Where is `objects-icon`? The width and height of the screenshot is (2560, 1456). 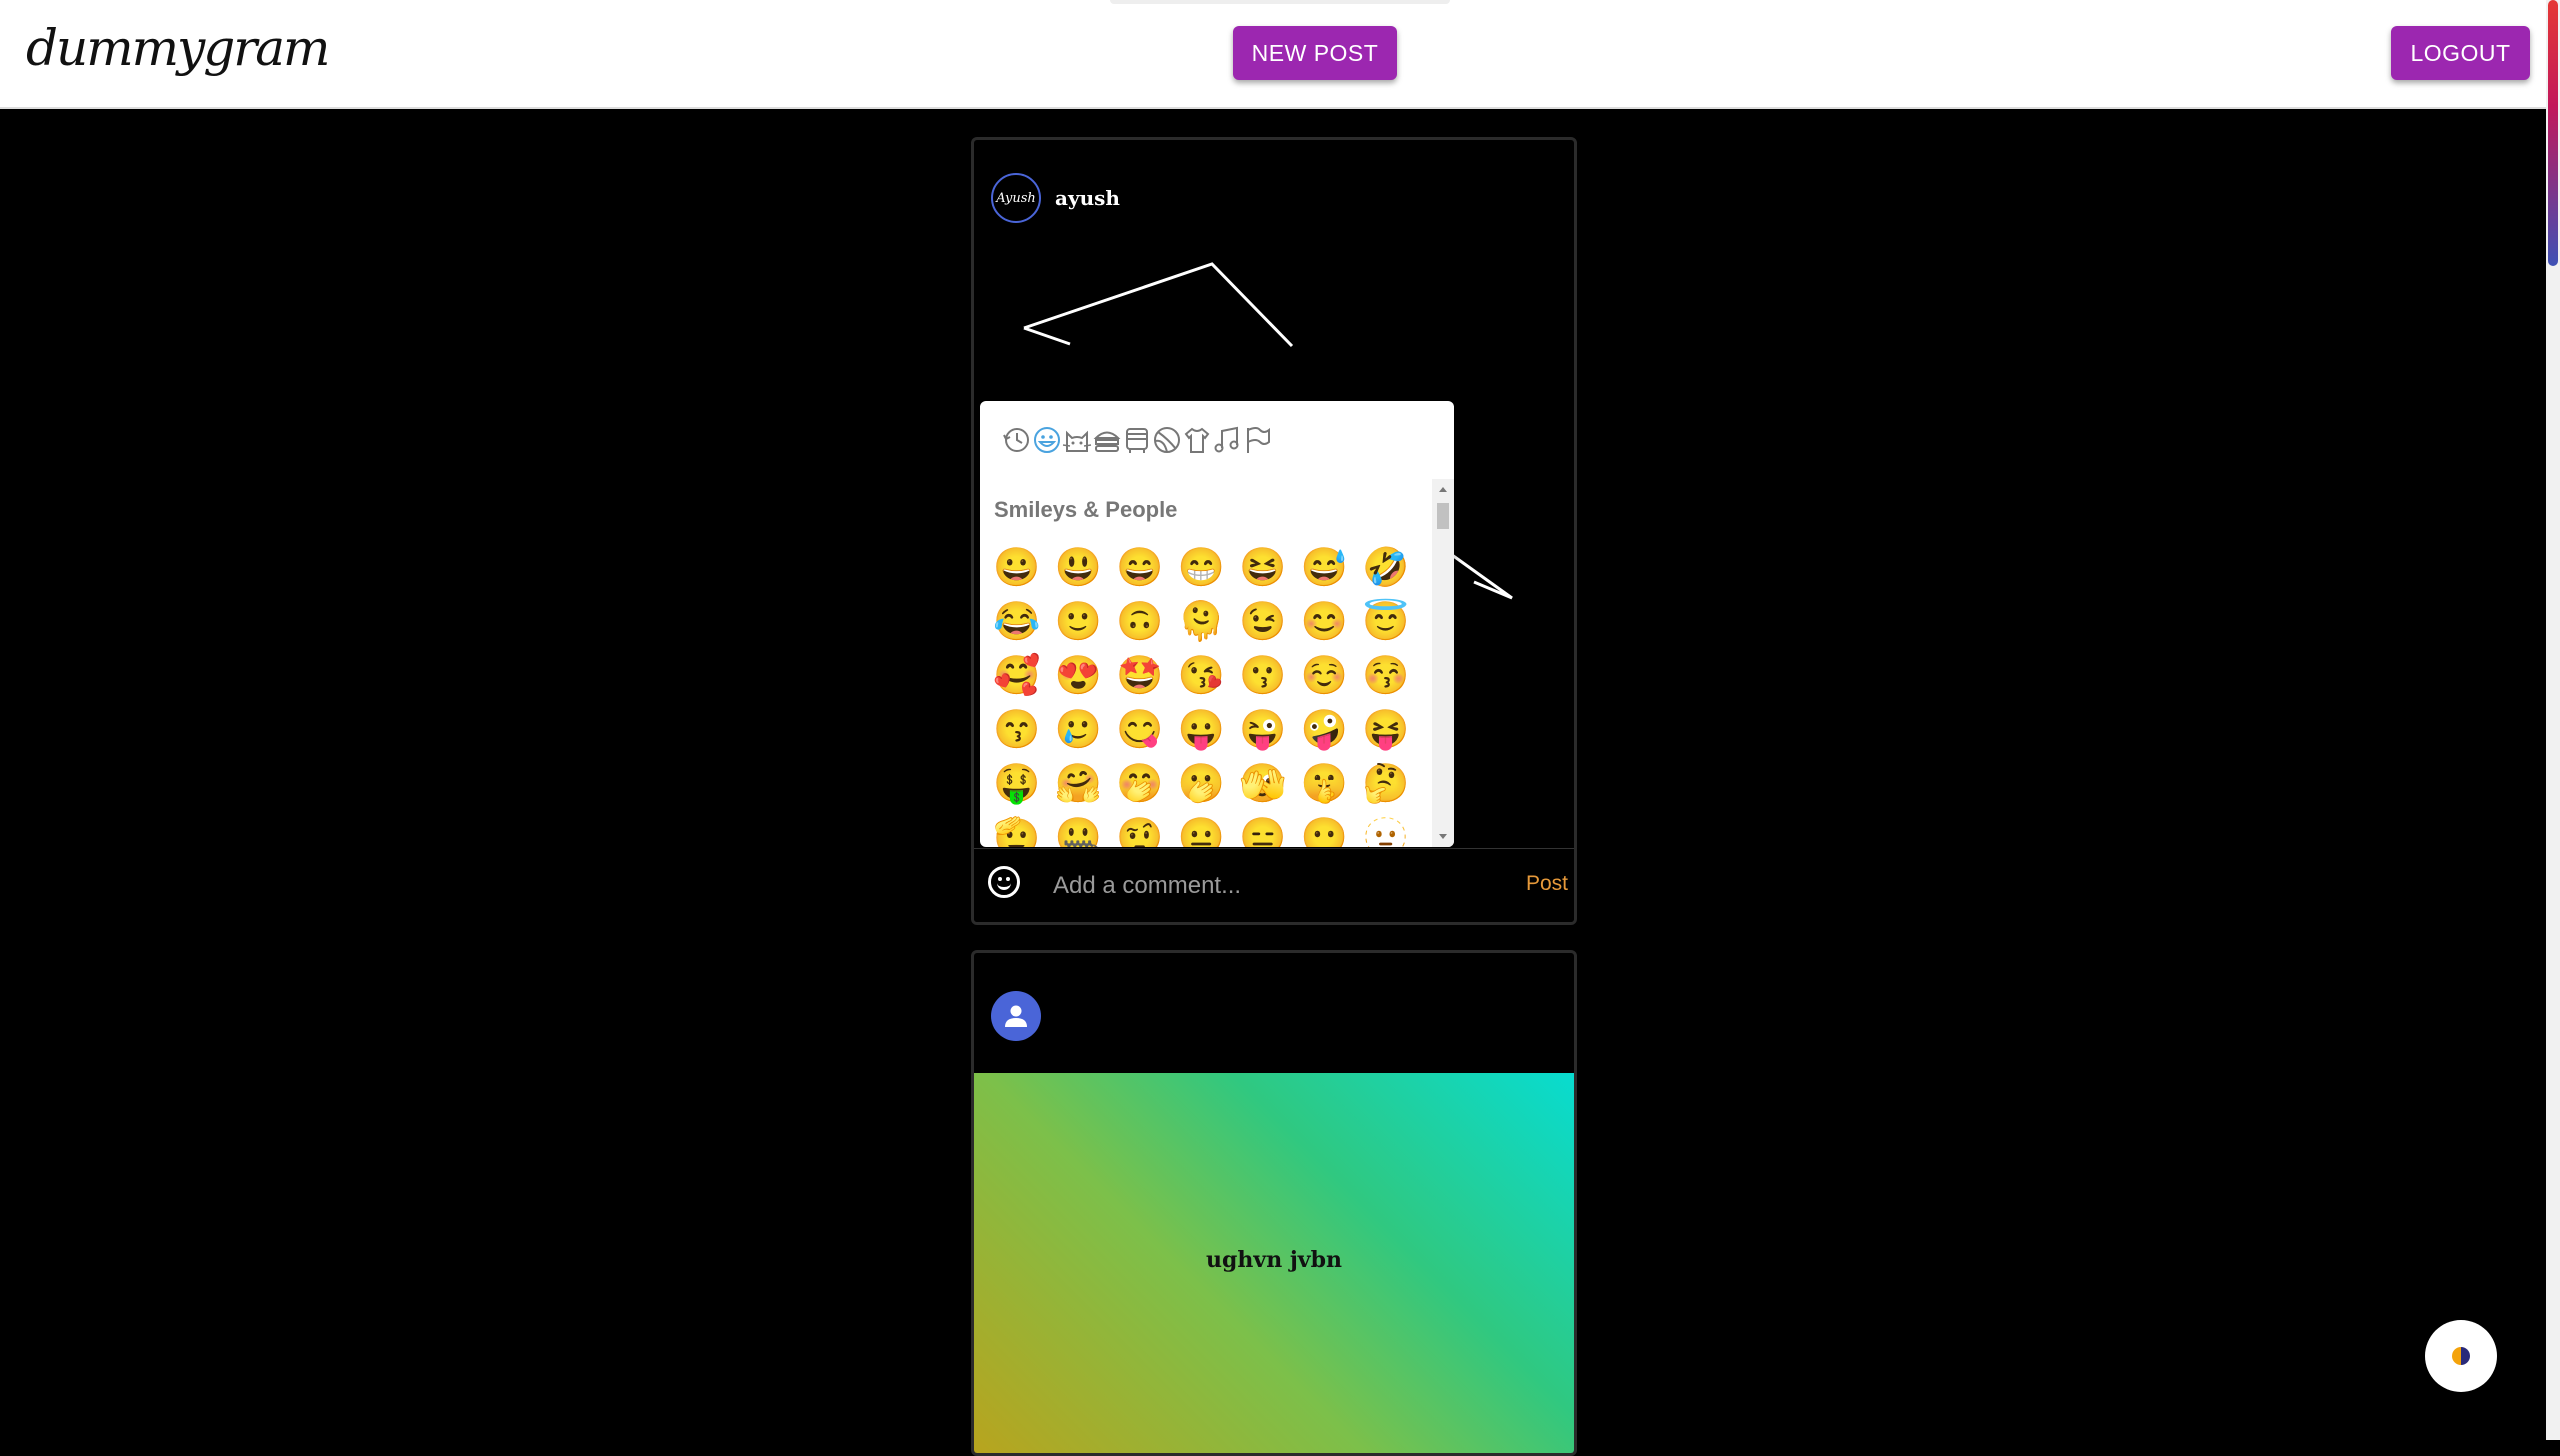 objects-icon is located at coordinates (1197, 440).